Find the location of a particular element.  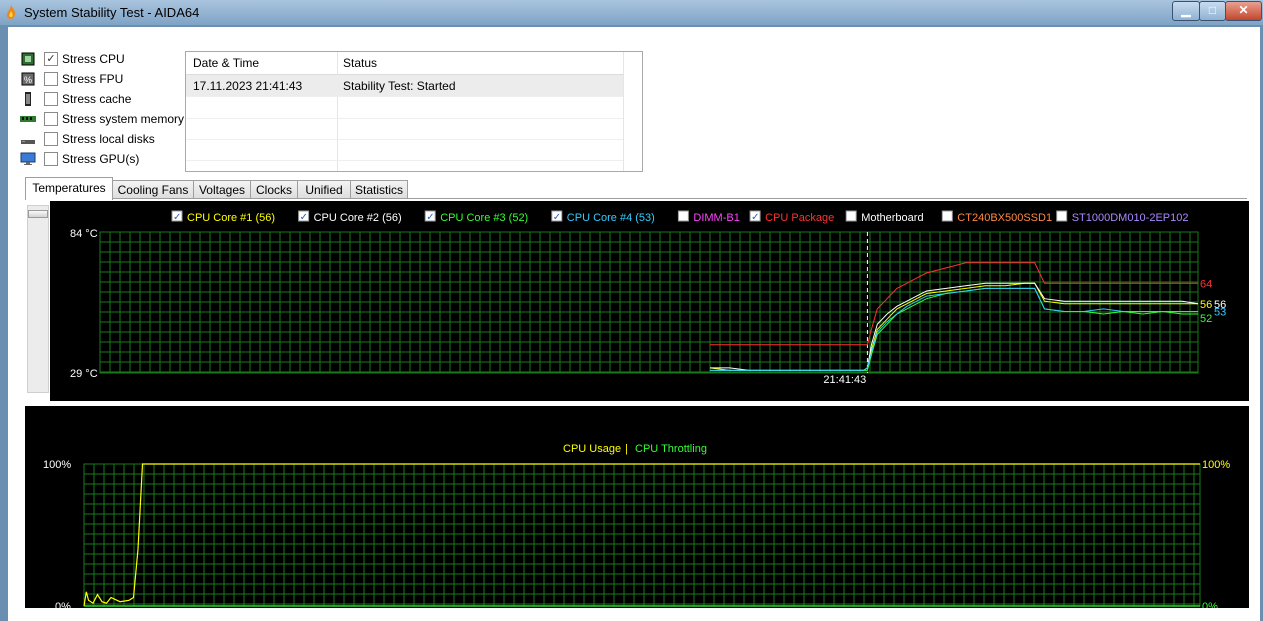

stress-disks-option: Stress local disks is located at coordinates (87, 139).